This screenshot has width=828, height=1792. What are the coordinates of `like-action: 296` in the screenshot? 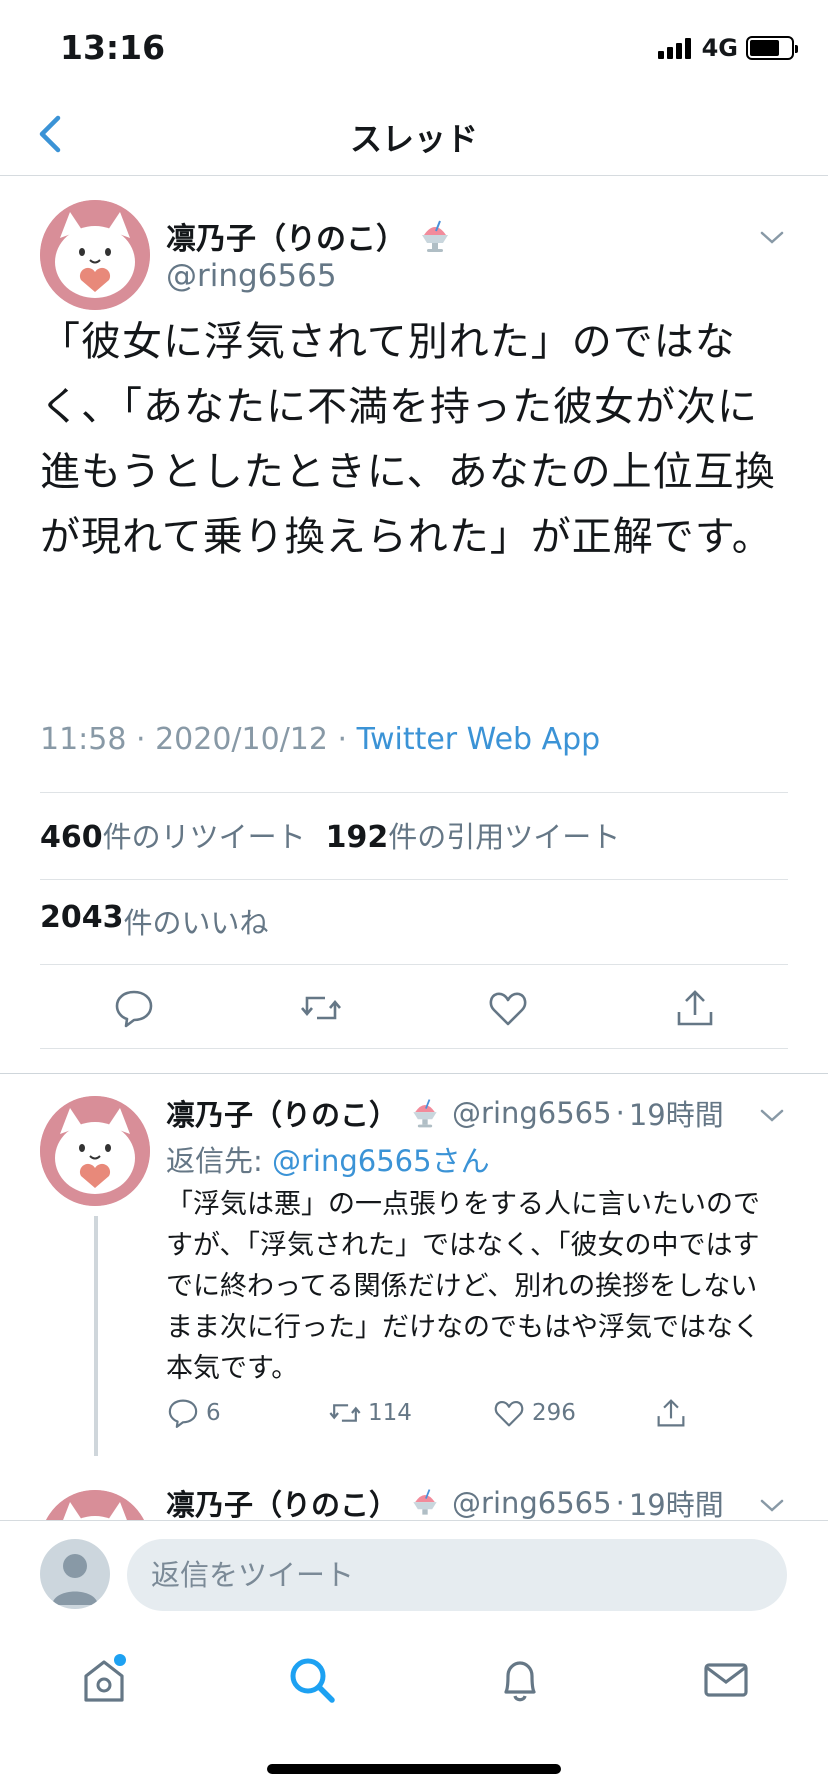 It's located at (534, 1413).